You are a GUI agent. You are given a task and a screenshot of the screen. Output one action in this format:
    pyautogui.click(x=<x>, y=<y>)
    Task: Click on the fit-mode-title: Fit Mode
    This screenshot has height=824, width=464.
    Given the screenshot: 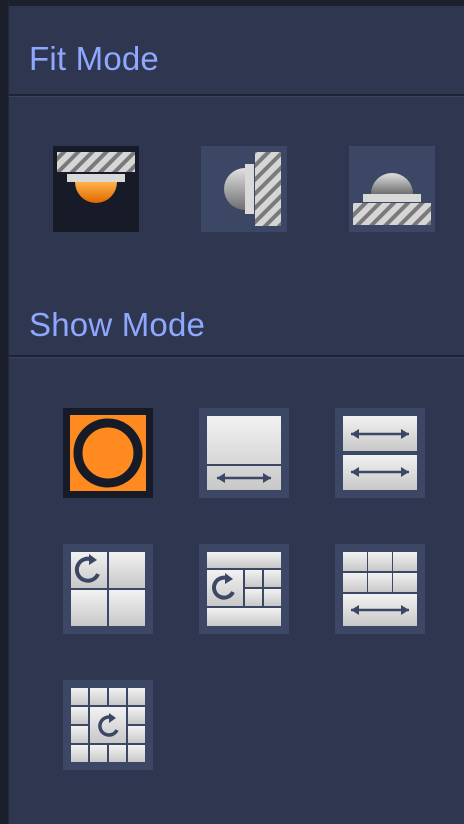 What is the action you would take?
    pyautogui.click(x=94, y=58)
    